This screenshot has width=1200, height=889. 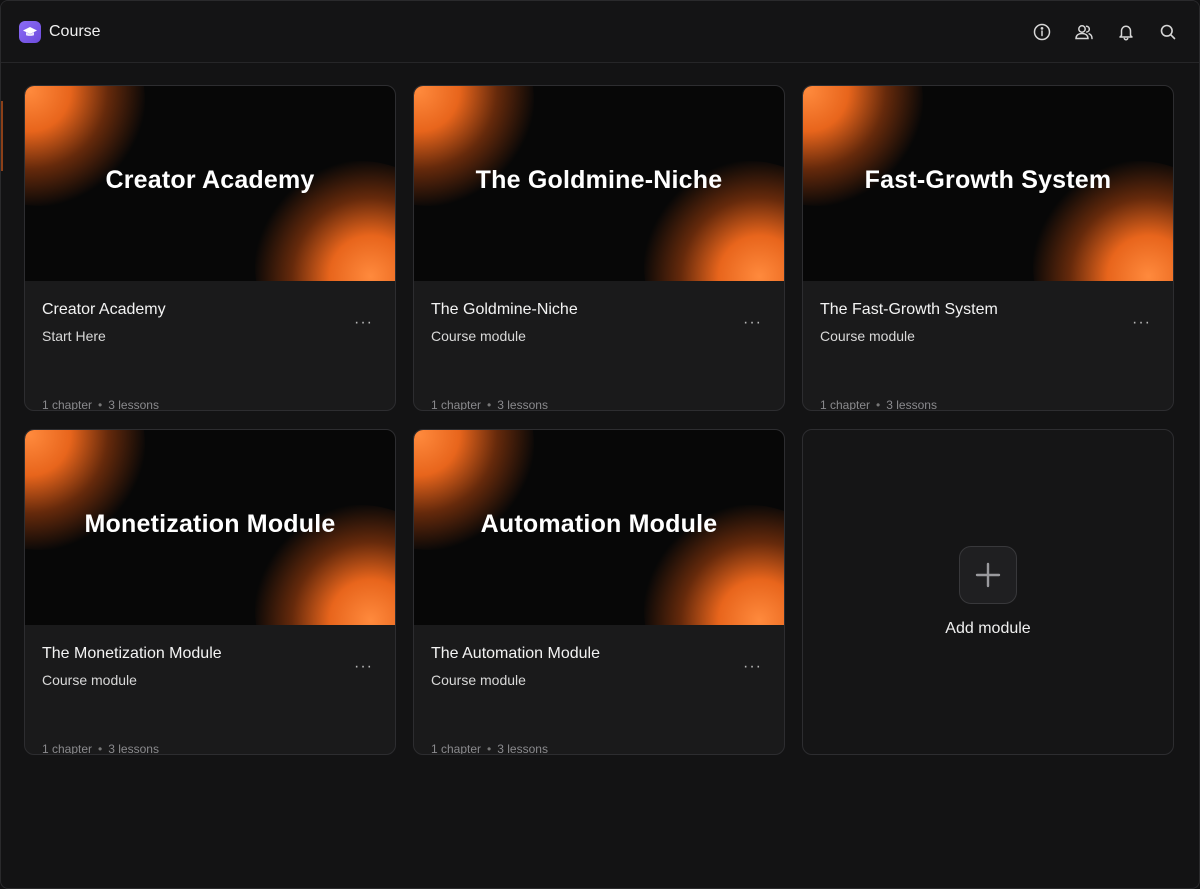 What do you see at coordinates (132, 653) in the screenshot?
I see `module-title: The Monetization Module` at bounding box center [132, 653].